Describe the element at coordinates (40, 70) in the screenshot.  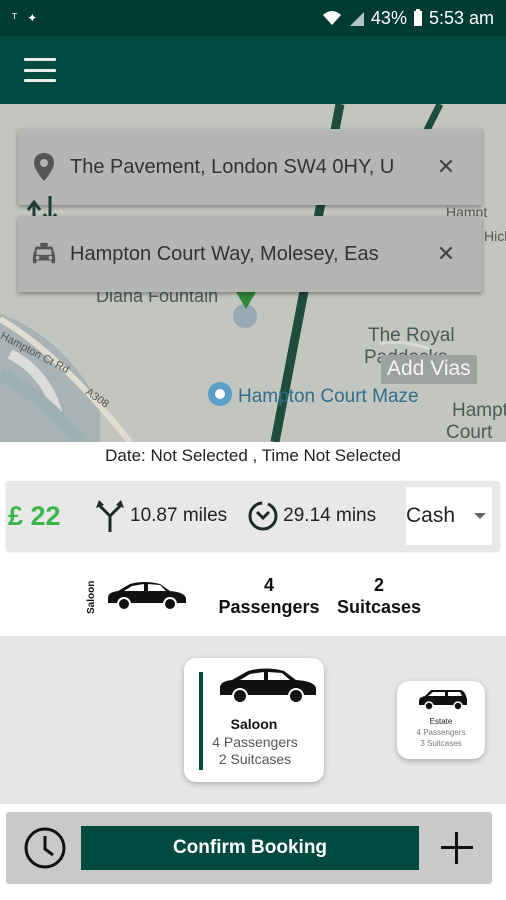
I see `hamburger-menu-icon` at that location.